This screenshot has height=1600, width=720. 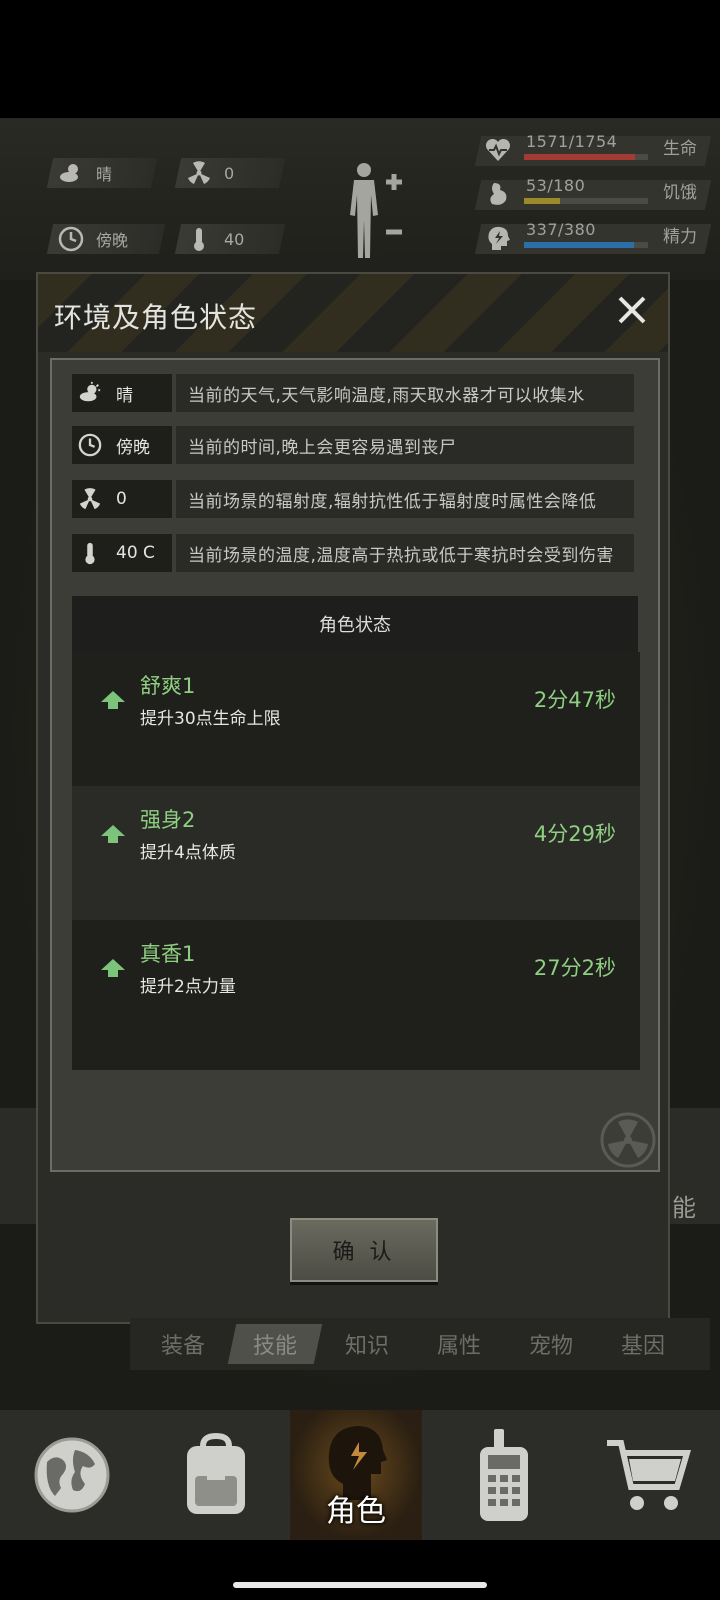 What do you see at coordinates (499, 238) in the screenshot?
I see `head-lightning-icon` at bounding box center [499, 238].